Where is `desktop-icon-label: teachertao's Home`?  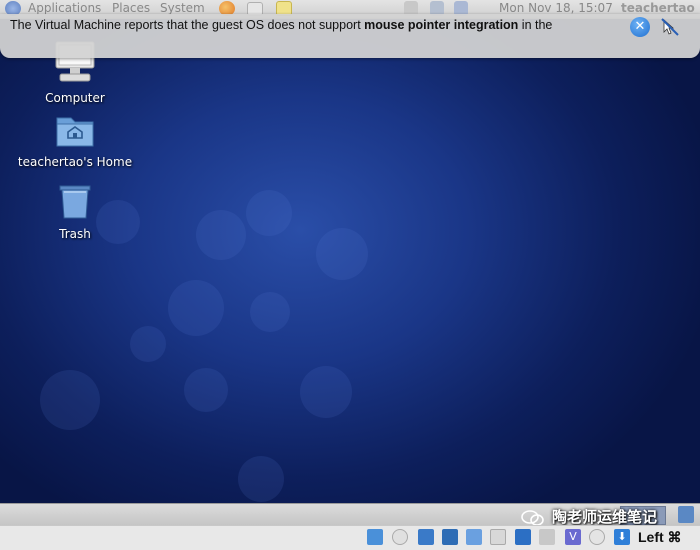 desktop-icon-label: teachertao's Home is located at coordinates (75, 162).